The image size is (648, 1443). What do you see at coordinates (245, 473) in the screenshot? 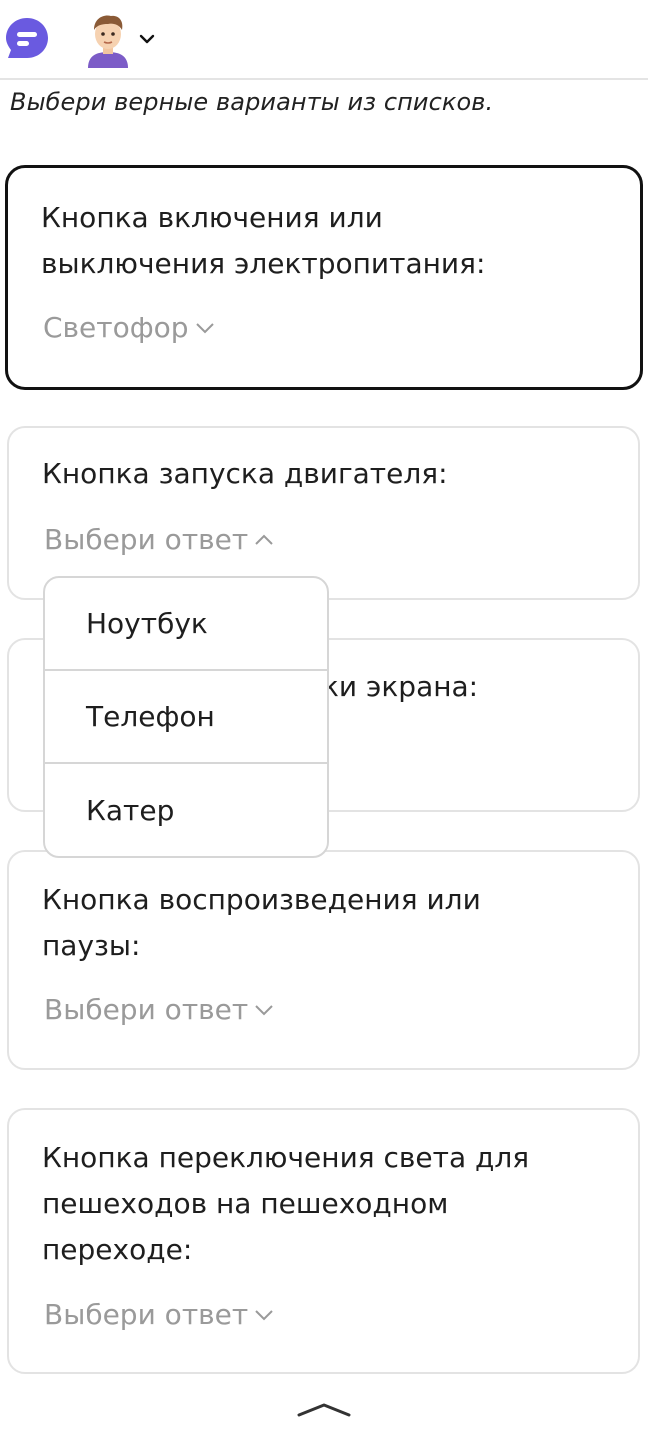
I see `question-text: Кнопка запуска двигателя:` at bounding box center [245, 473].